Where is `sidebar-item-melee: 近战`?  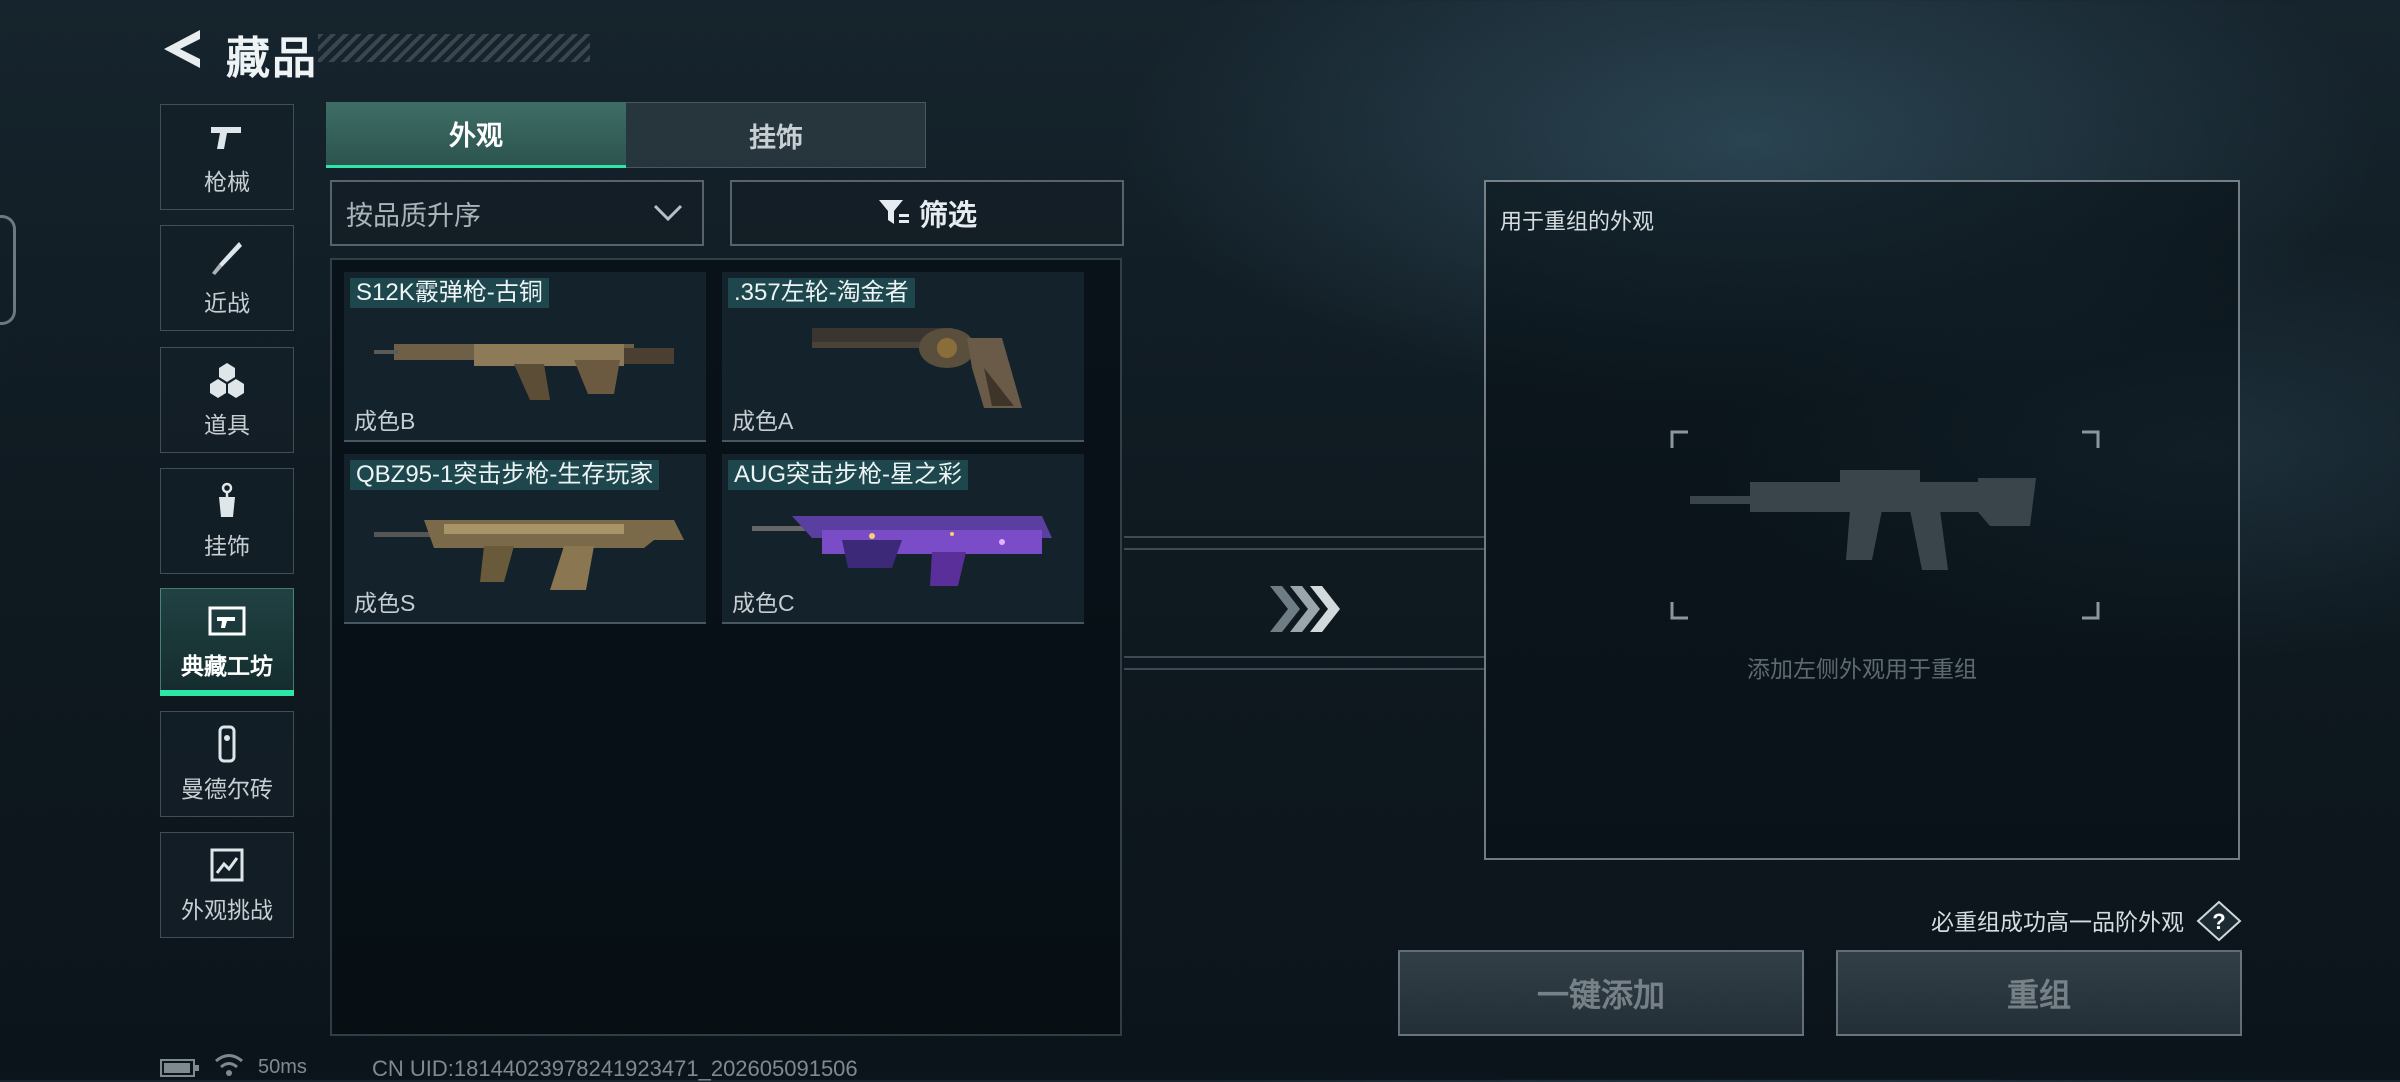 sidebar-item-melee: 近战 is located at coordinates (227, 278).